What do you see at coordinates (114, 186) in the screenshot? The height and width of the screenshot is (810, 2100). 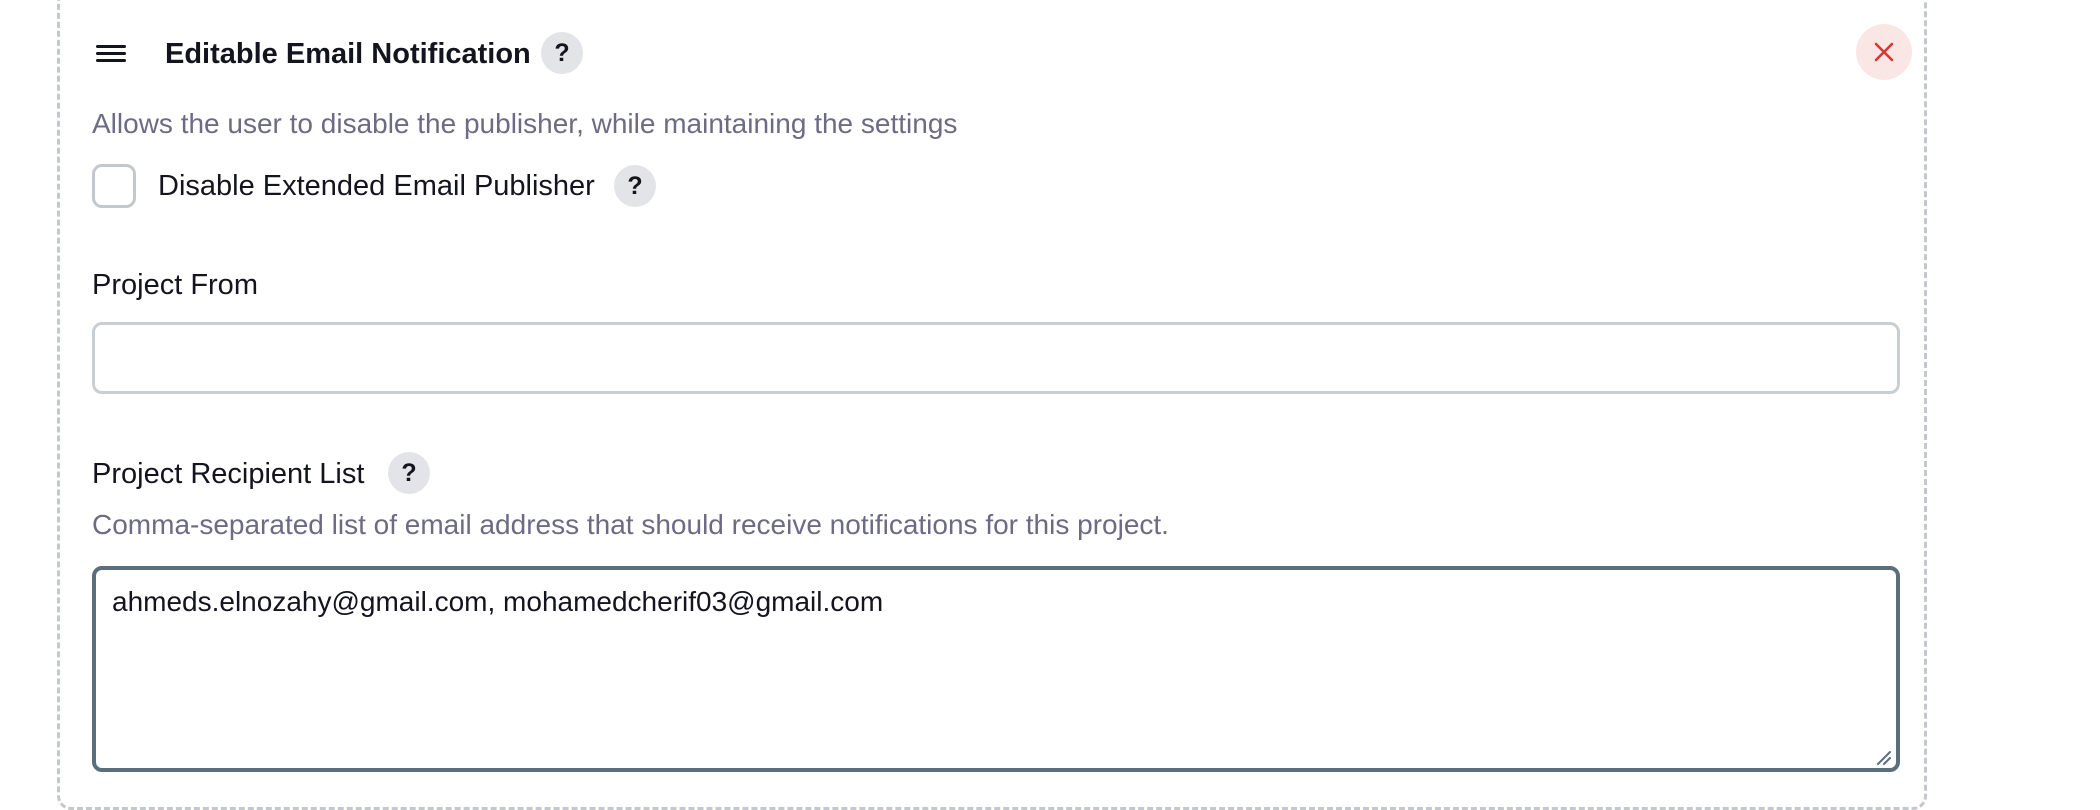 I see `disable-publisher-checkbox` at bounding box center [114, 186].